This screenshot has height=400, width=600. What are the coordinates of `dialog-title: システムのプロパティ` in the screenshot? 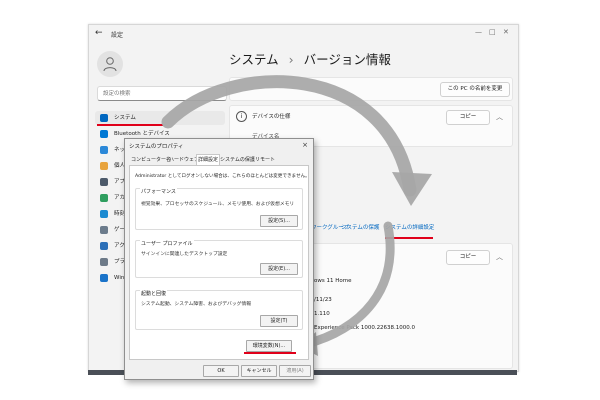 It's located at (156, 147).